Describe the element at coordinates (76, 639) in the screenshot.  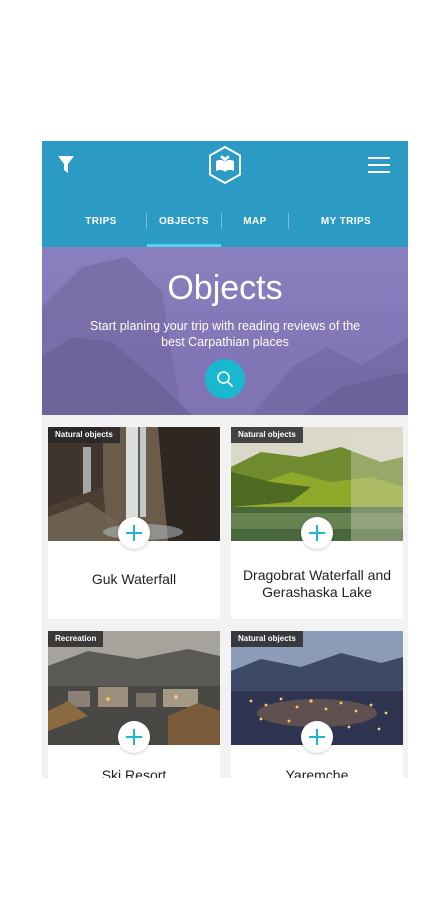
I see `category-badge: Recreation` at that location.